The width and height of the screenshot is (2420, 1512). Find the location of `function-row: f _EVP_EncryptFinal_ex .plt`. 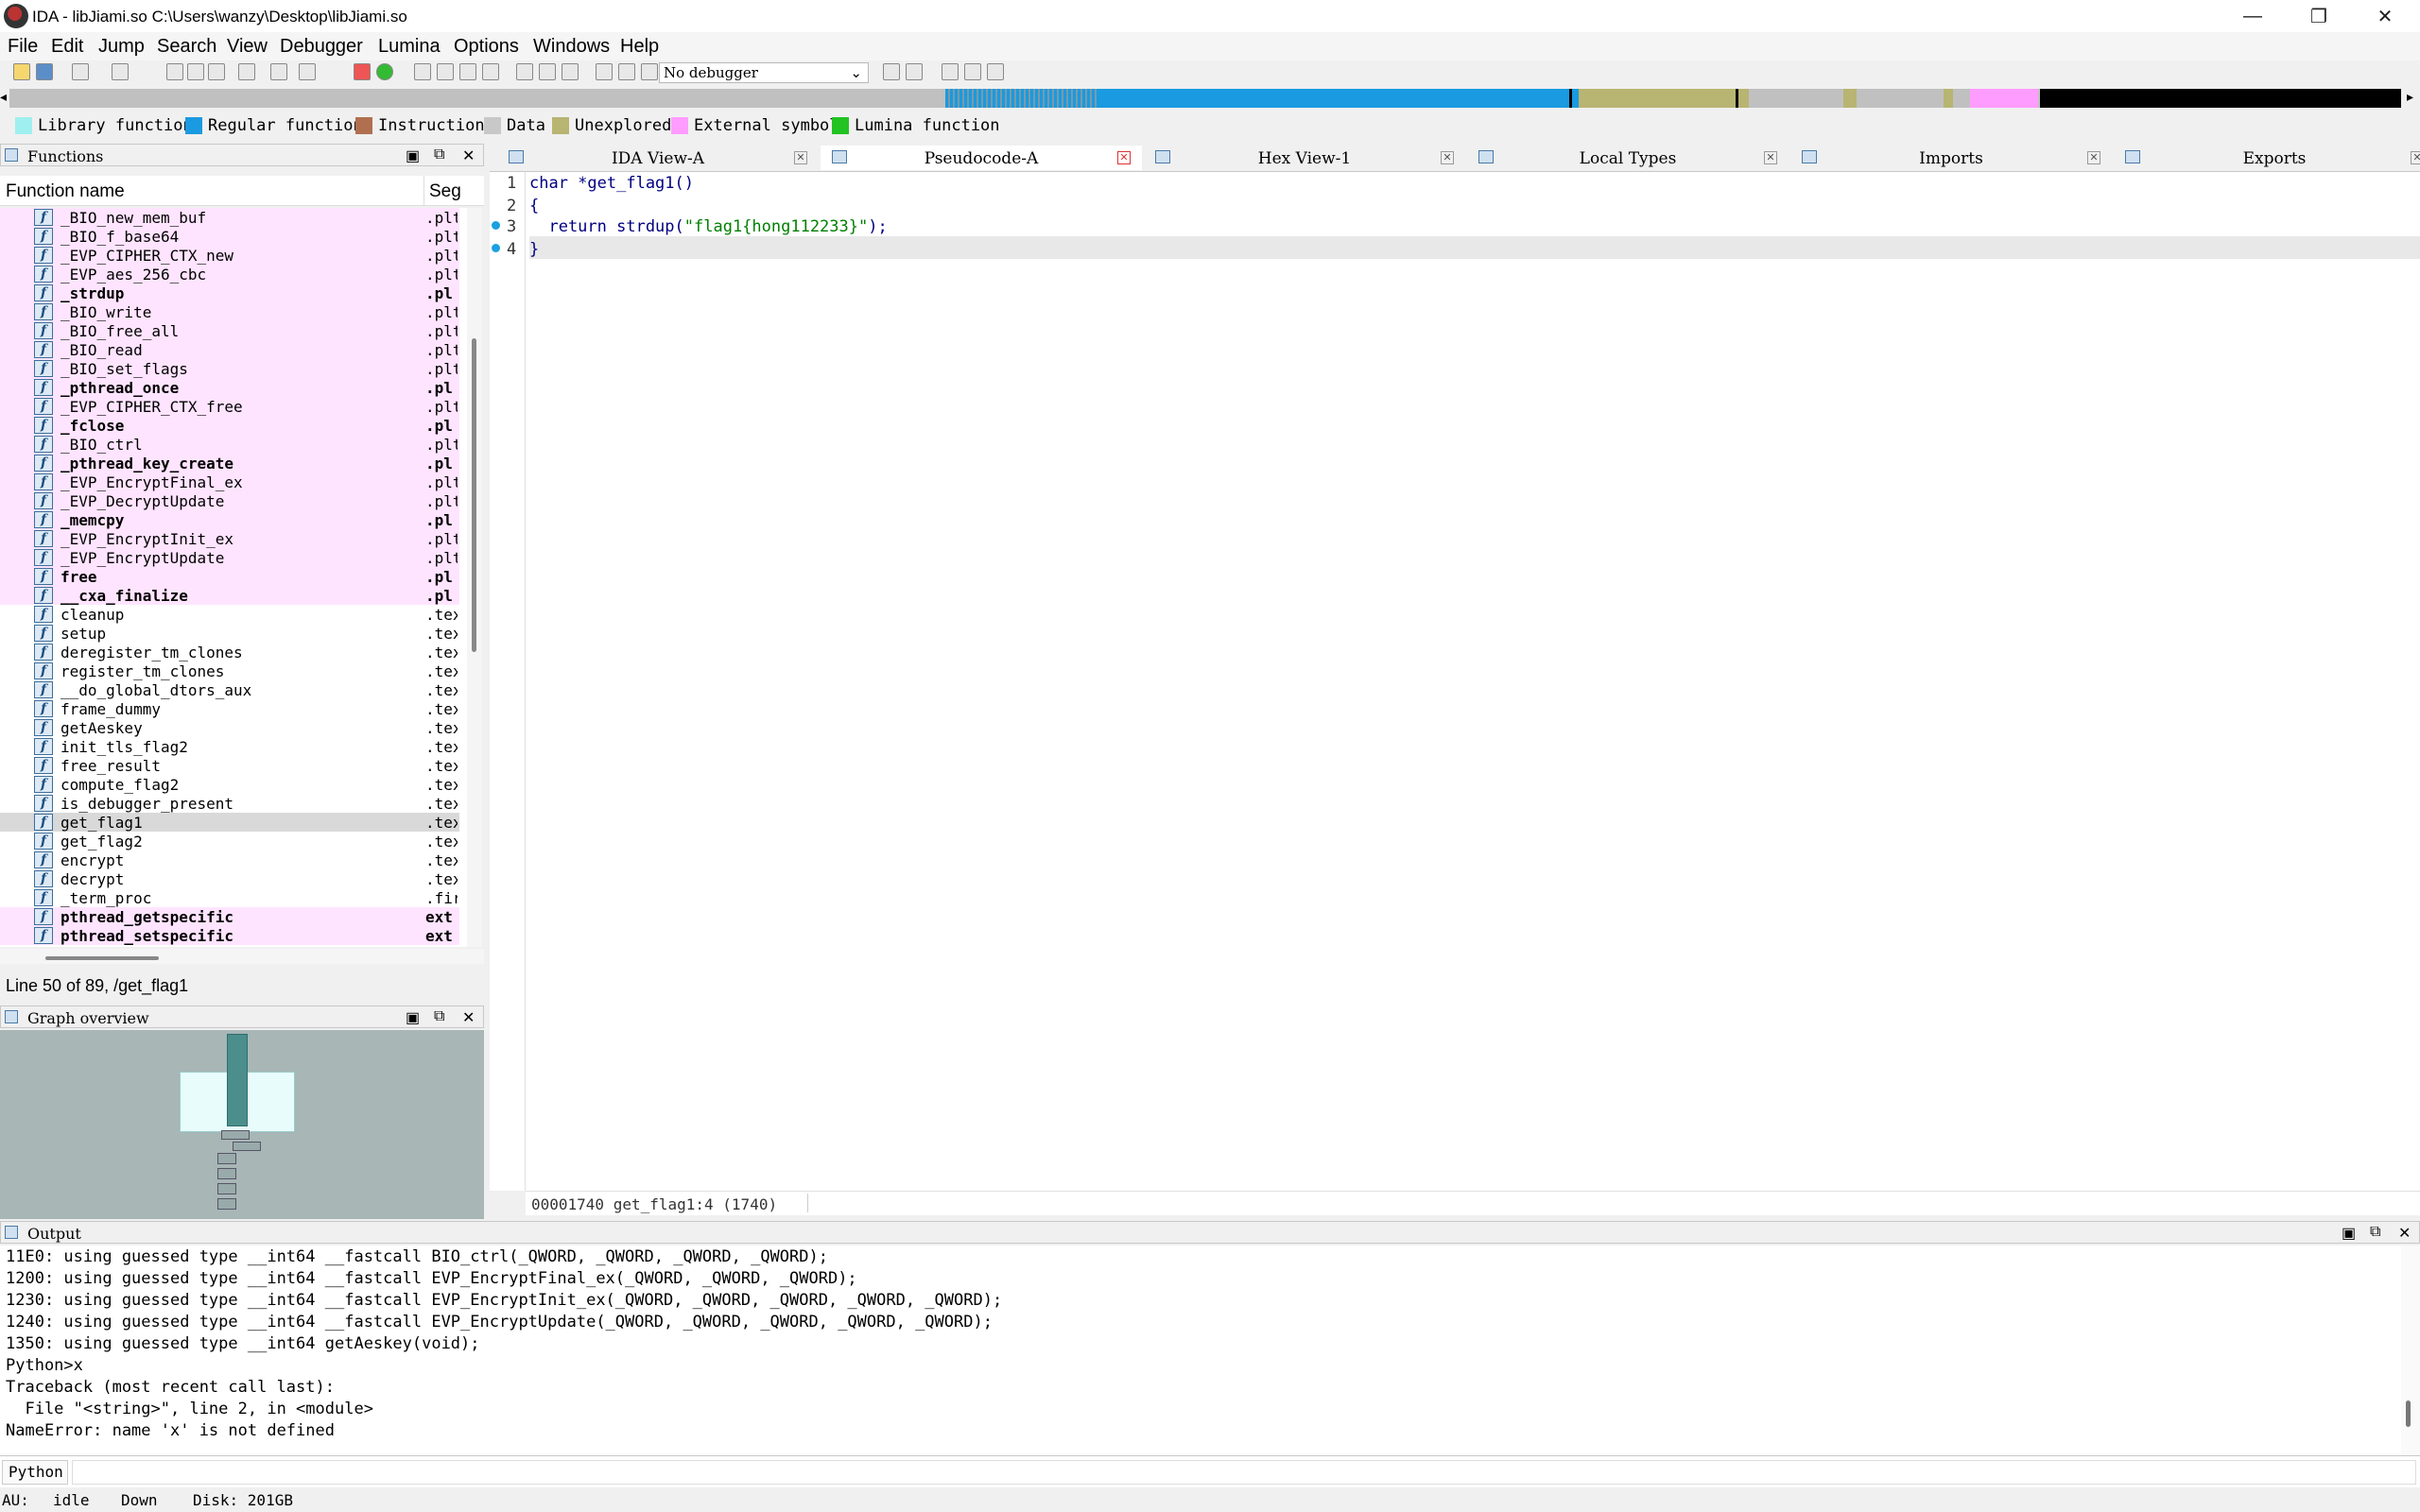

function-row: f _EVP_EncryptFinal_ex .plt is located at coordinates (229, 481).